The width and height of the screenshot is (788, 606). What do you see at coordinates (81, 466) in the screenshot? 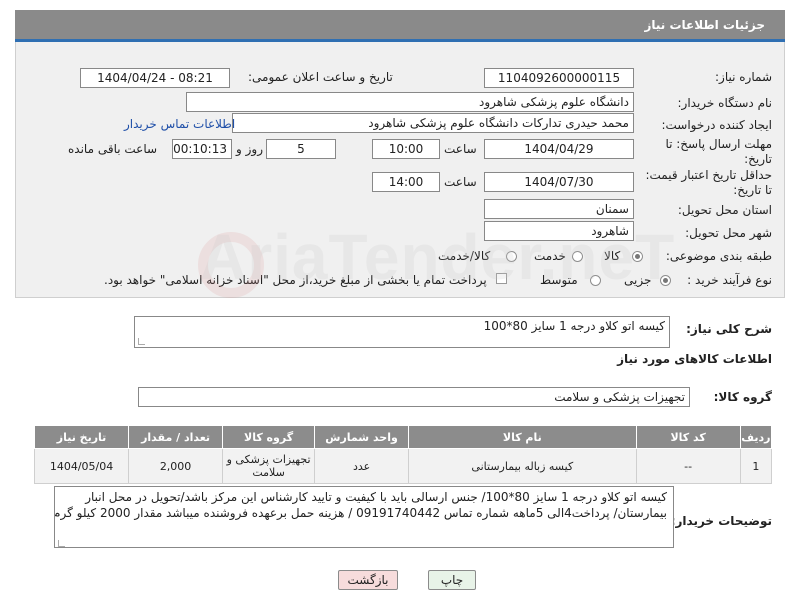
I see `cell-date: 1404/05/04` at bounding box center [81, 466].